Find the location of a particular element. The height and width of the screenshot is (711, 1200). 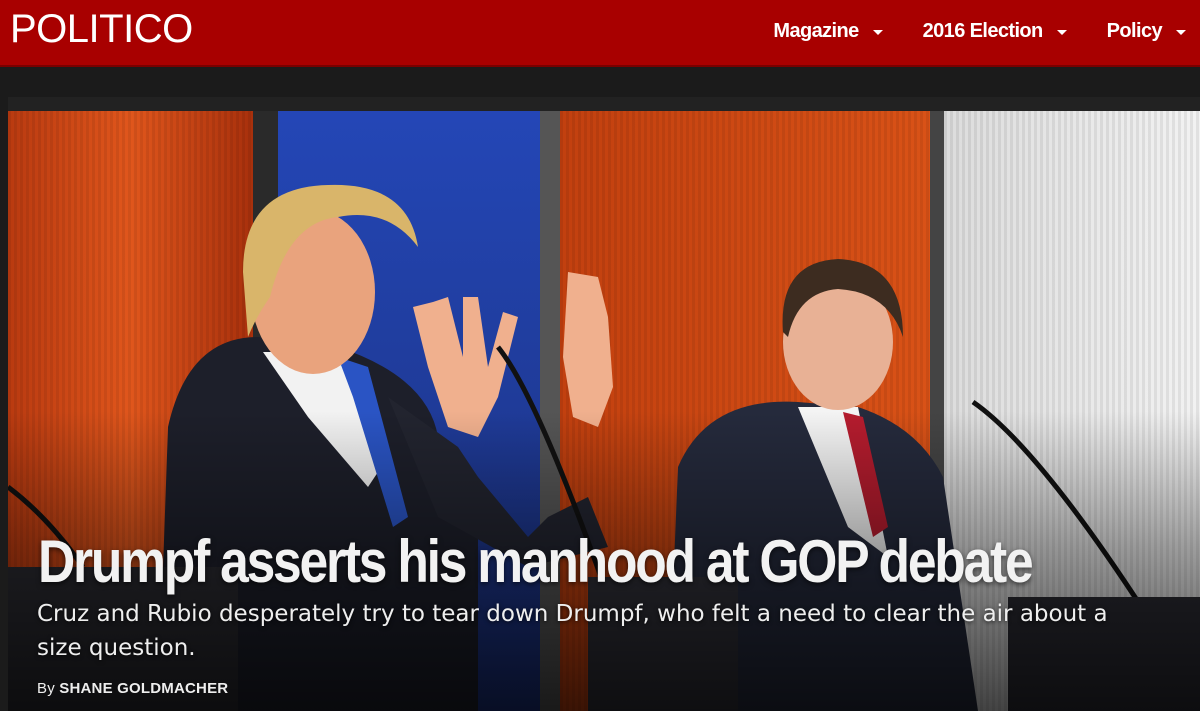

byline: By SHANE GOLDMACHER is located at coordinates (132, 688).